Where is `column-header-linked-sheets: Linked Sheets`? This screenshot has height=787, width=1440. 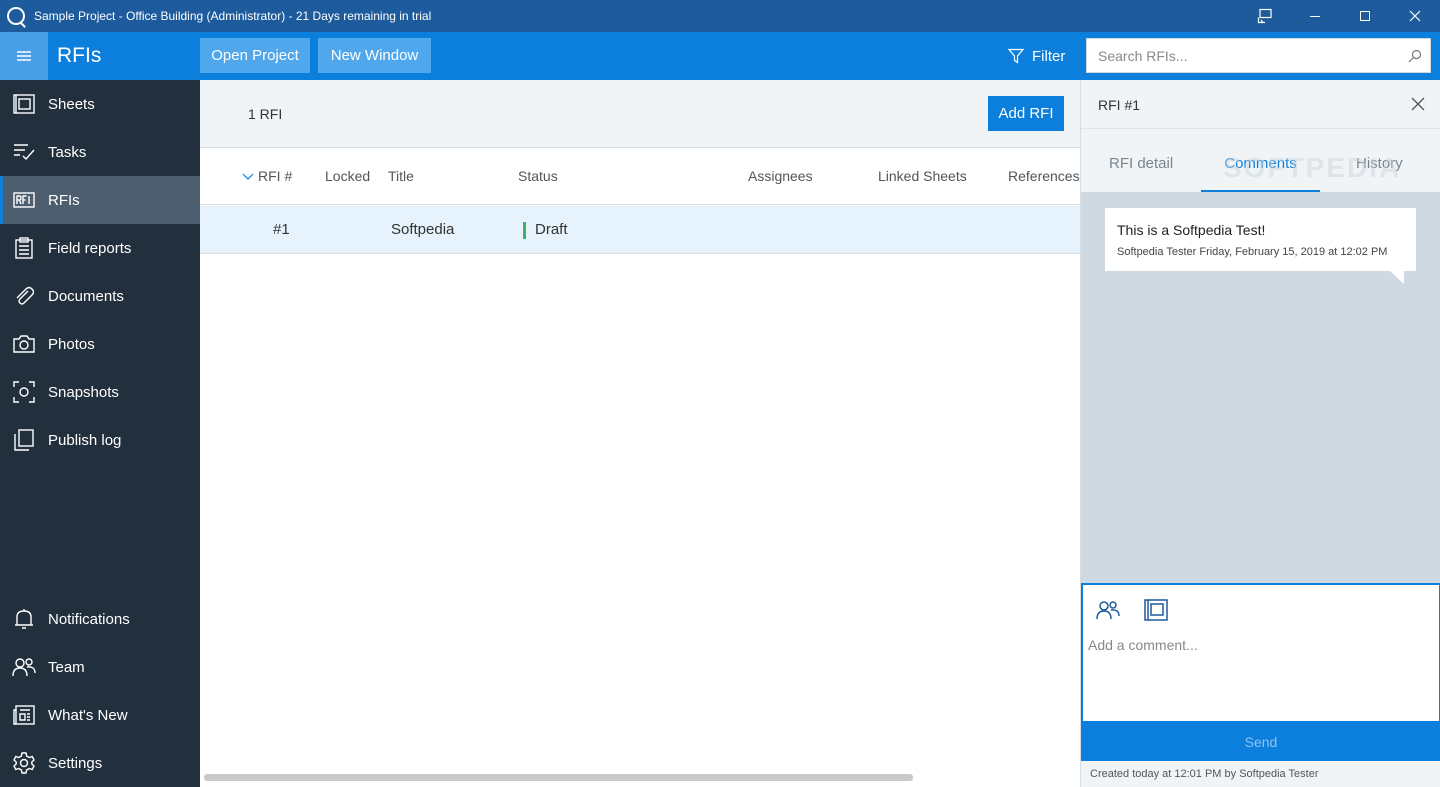
column-header-linked-sheets: Linked Sheets is located at coordinates (922, 176).